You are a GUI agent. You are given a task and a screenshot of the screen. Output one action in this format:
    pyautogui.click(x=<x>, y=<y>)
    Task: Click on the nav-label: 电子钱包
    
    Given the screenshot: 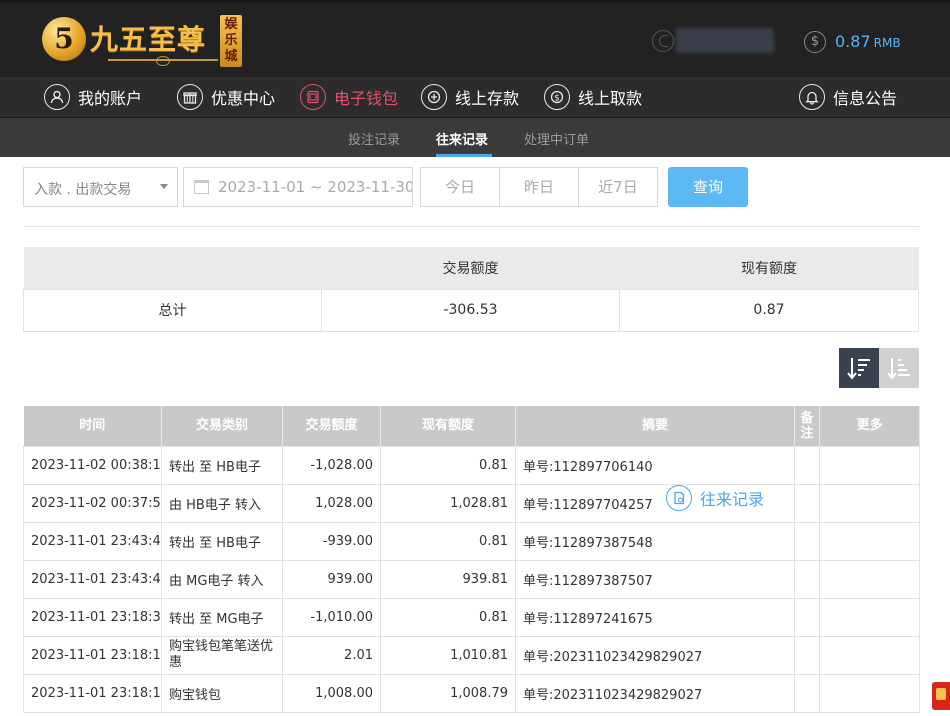 What is the action you would take?
    pyautogui.click(x=366, y=98)
    